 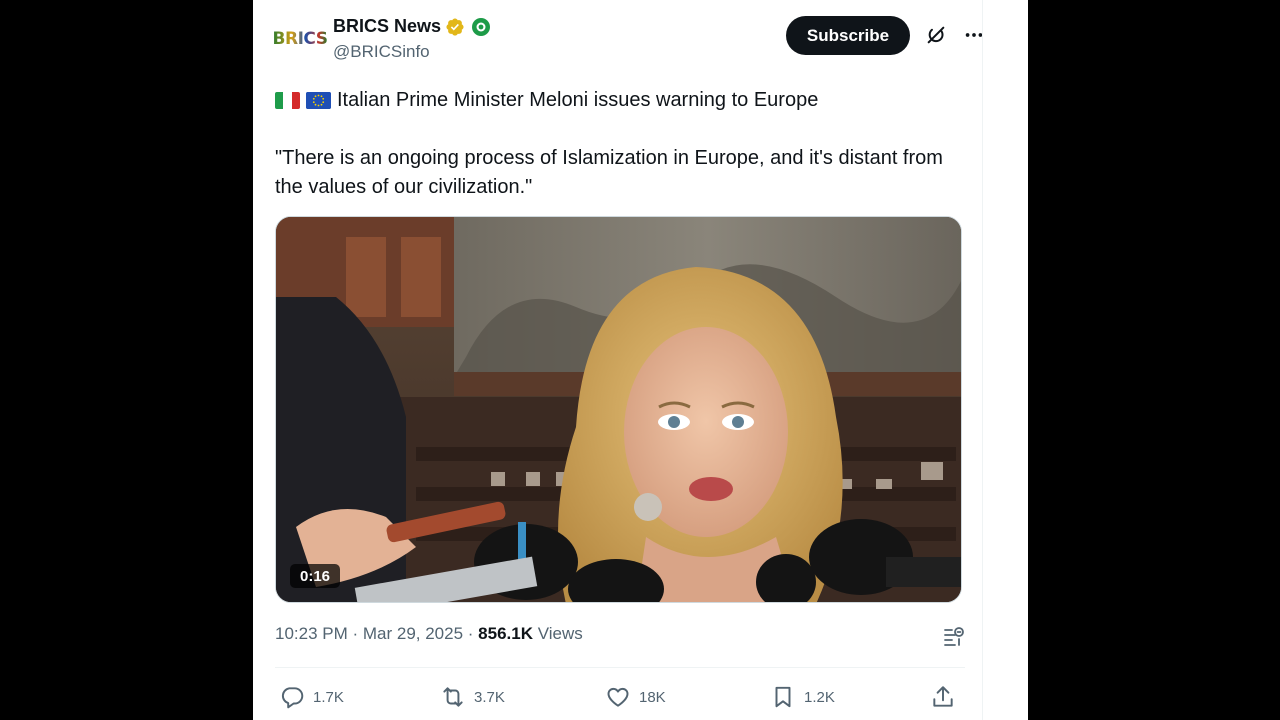 I want to click on video-duration: 0:16, so click(x=315, y=576).